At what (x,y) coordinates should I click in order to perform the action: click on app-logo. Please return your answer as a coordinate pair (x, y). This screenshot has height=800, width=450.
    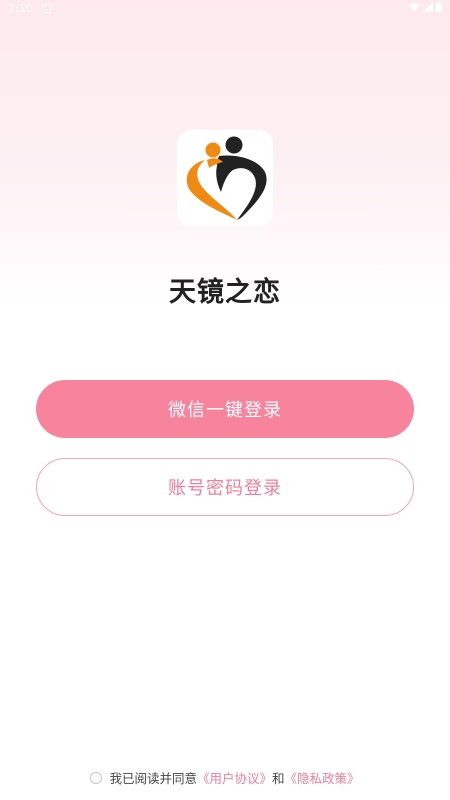
    Looking at the image, I should click on (225, 178).